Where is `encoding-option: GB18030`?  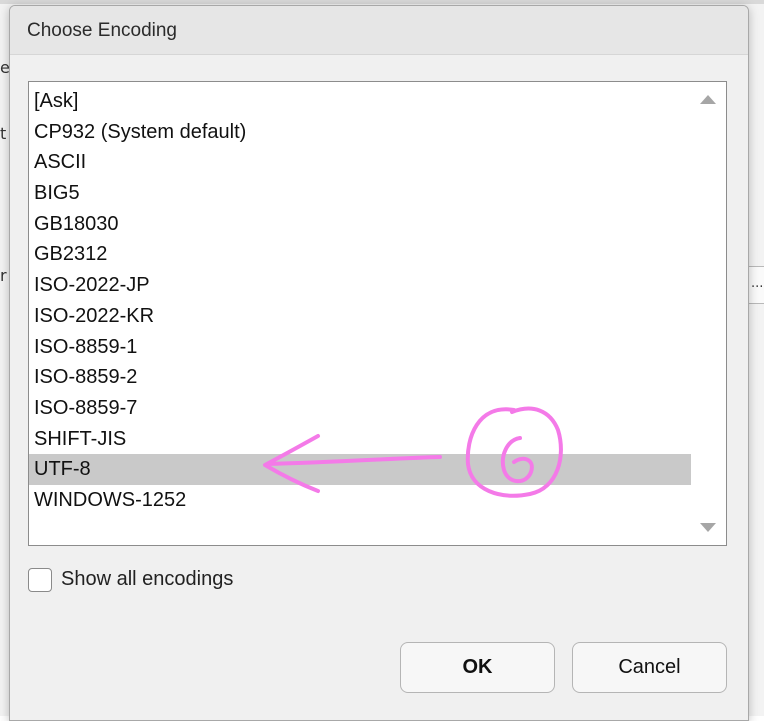
encoding-option: GB18030 is located at coordinates (360, 224).